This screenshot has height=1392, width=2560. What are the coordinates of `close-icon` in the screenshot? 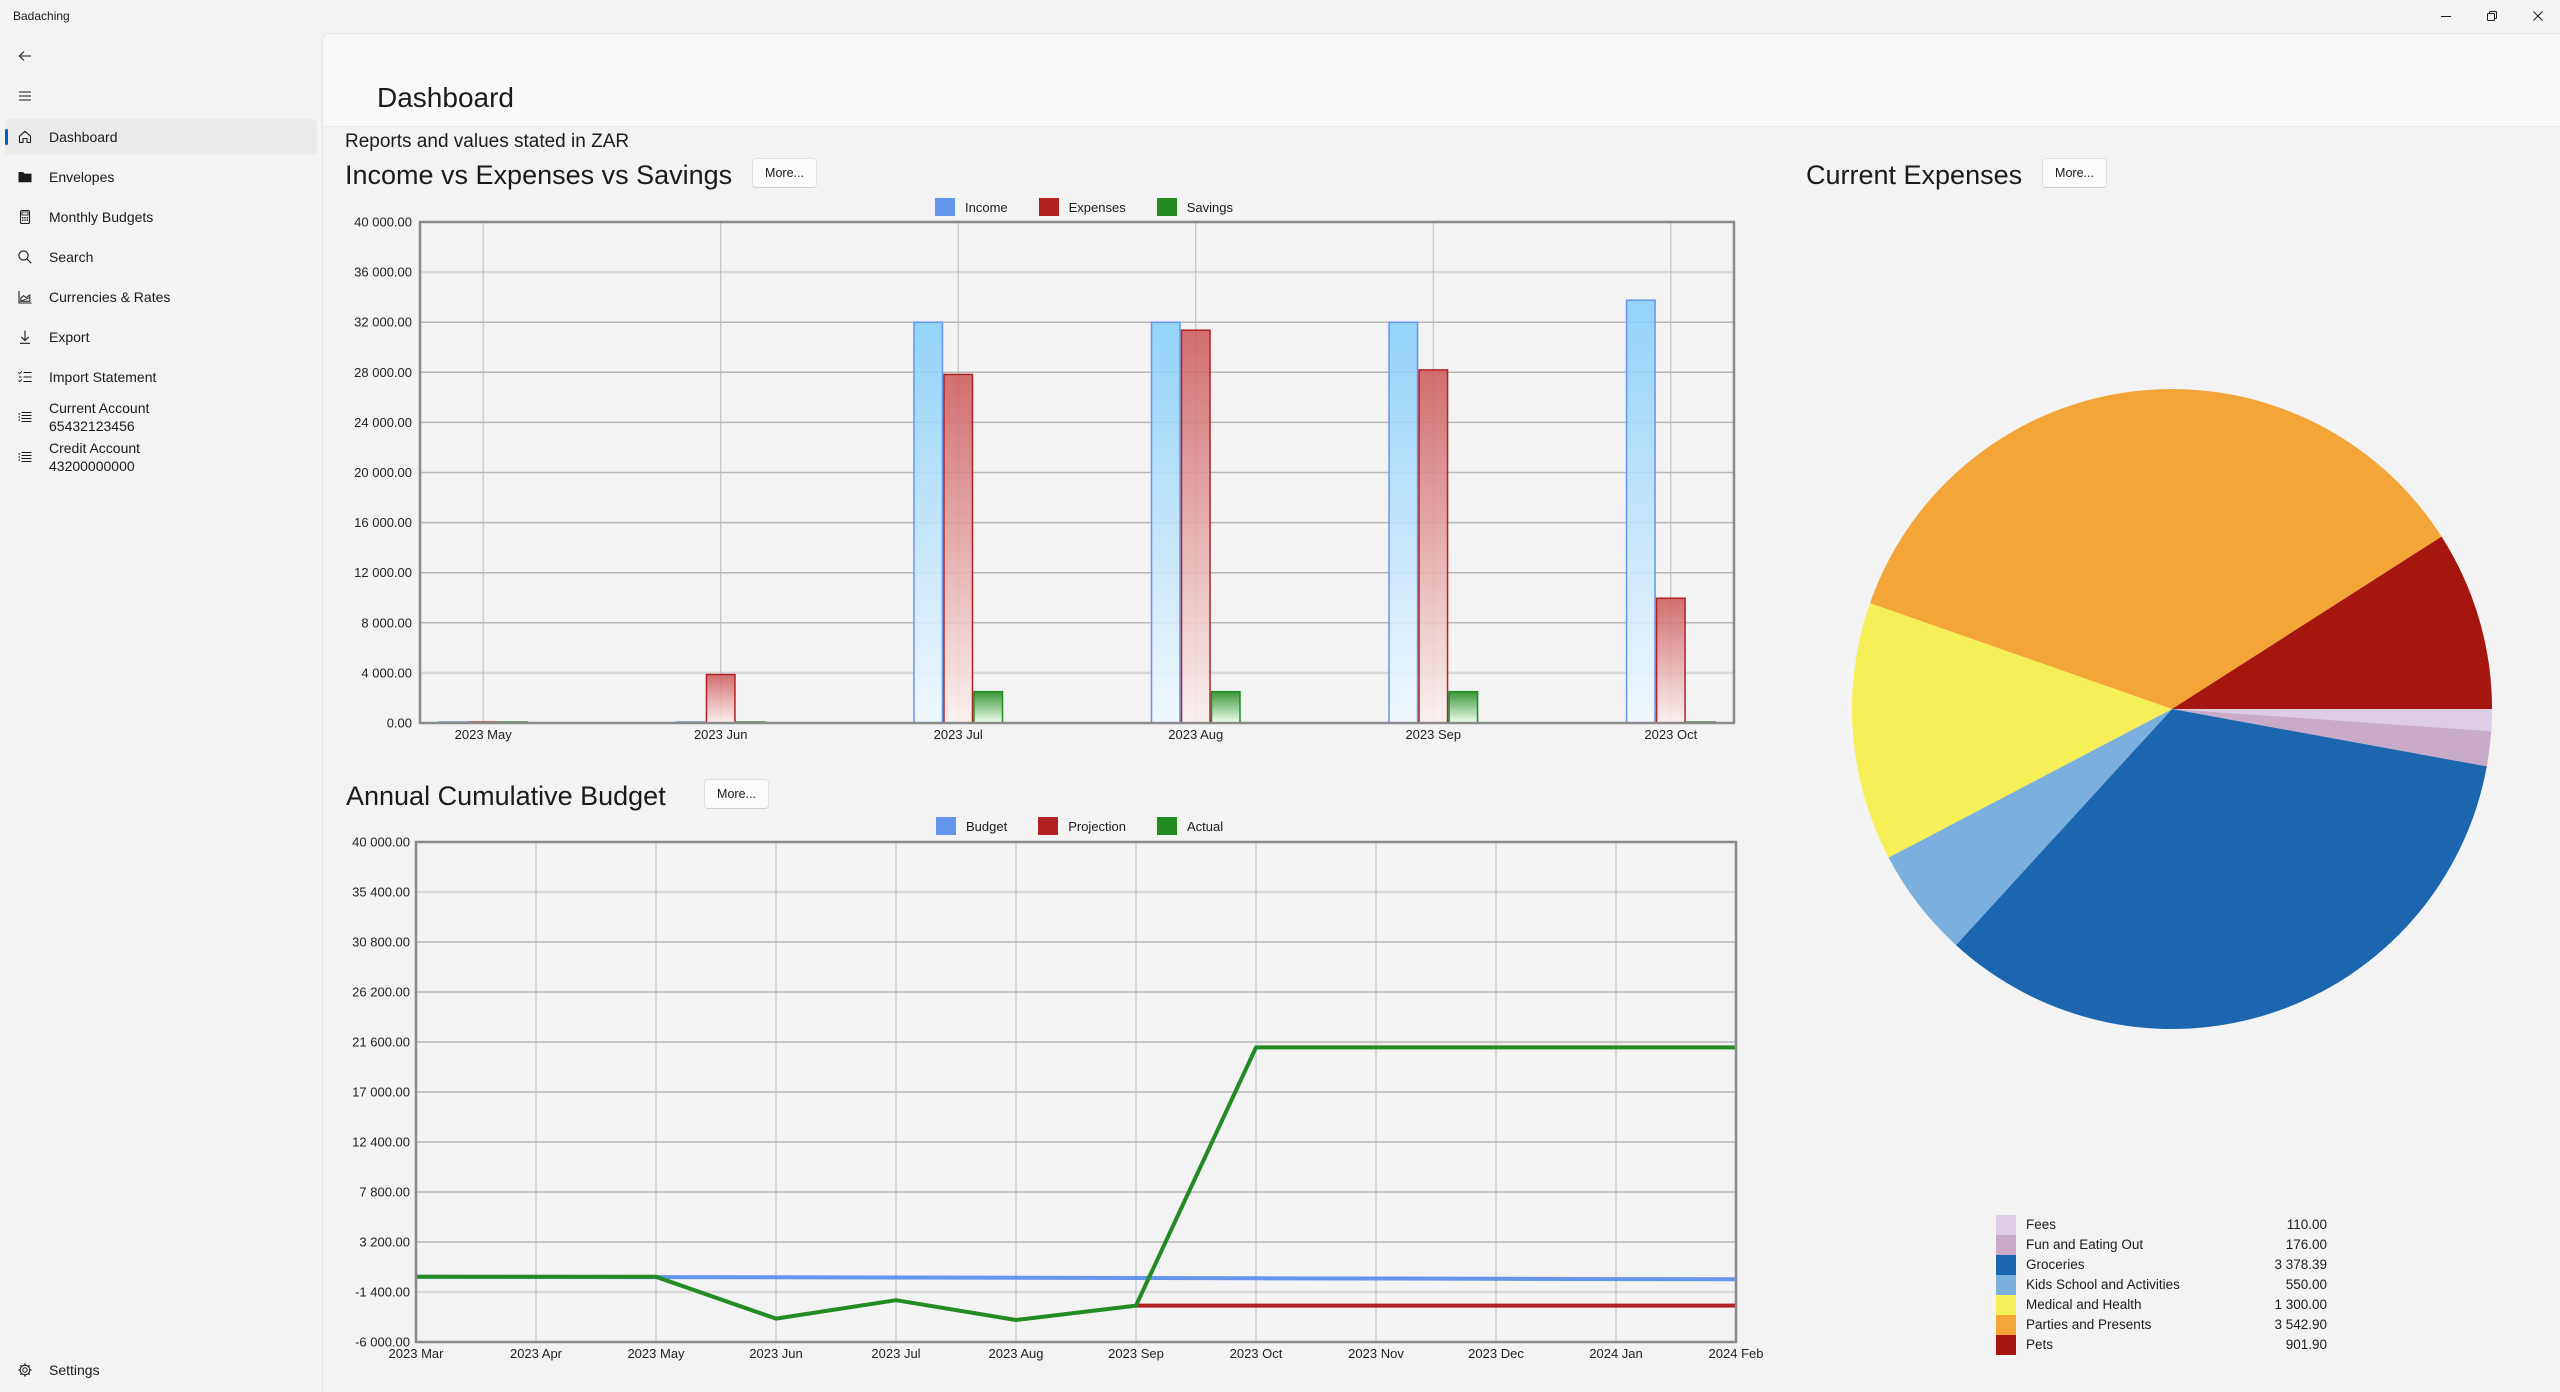 It's located at (2538, 16).